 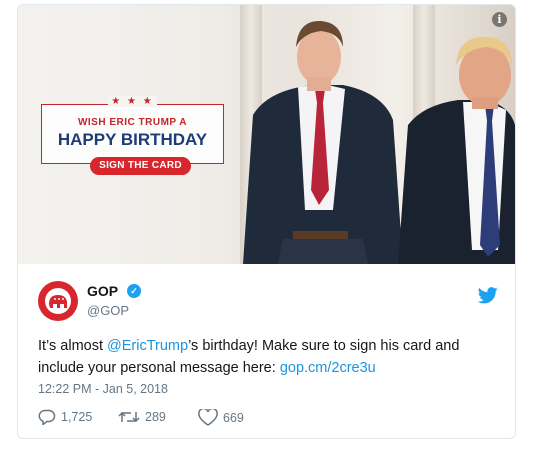 I want to click on tweet-timestamp: 12:22 PM - Jan 5, 2018, so click(x=103, y=389).